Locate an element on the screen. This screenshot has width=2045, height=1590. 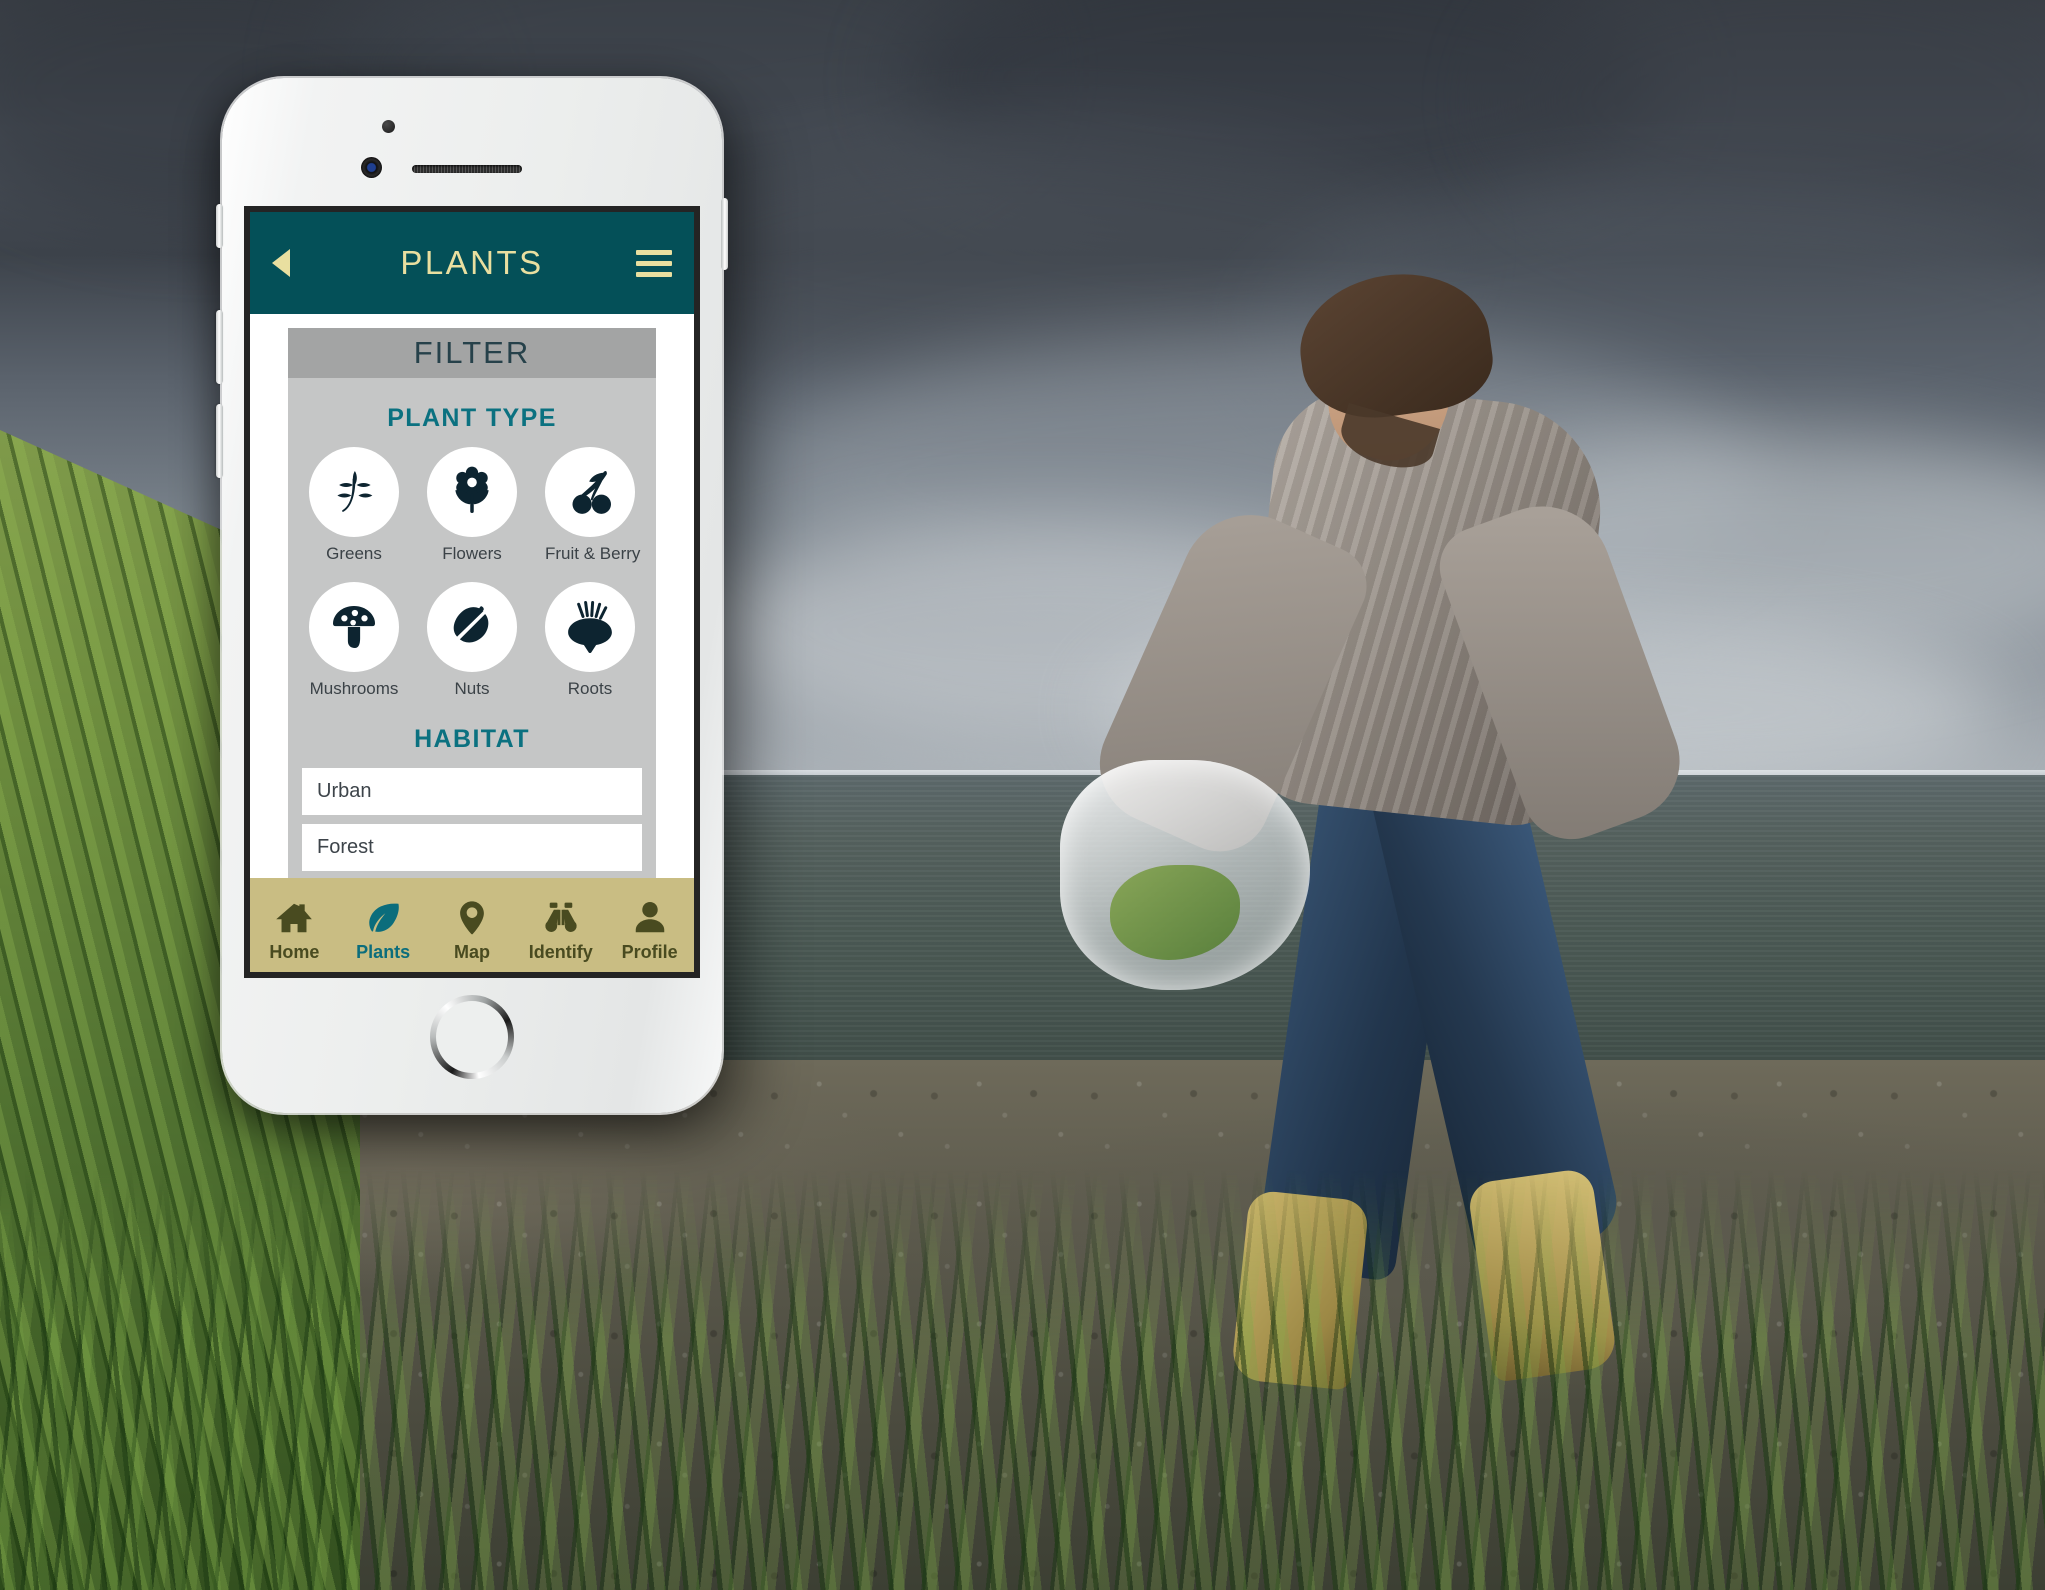
bottom-navigation: Home Plants Map Identify Profile is located at coordinates (472, 925).